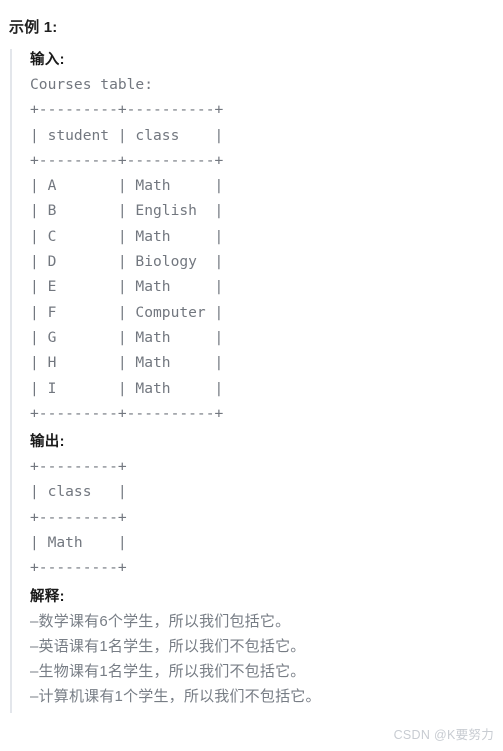 The image size is (503, 751). What do you see at coordinates (168, 646) in the screenshot?
I see `explanation-line: –英语课有1名学生，所以我们不包括它。` at bounding box center [168, 646].